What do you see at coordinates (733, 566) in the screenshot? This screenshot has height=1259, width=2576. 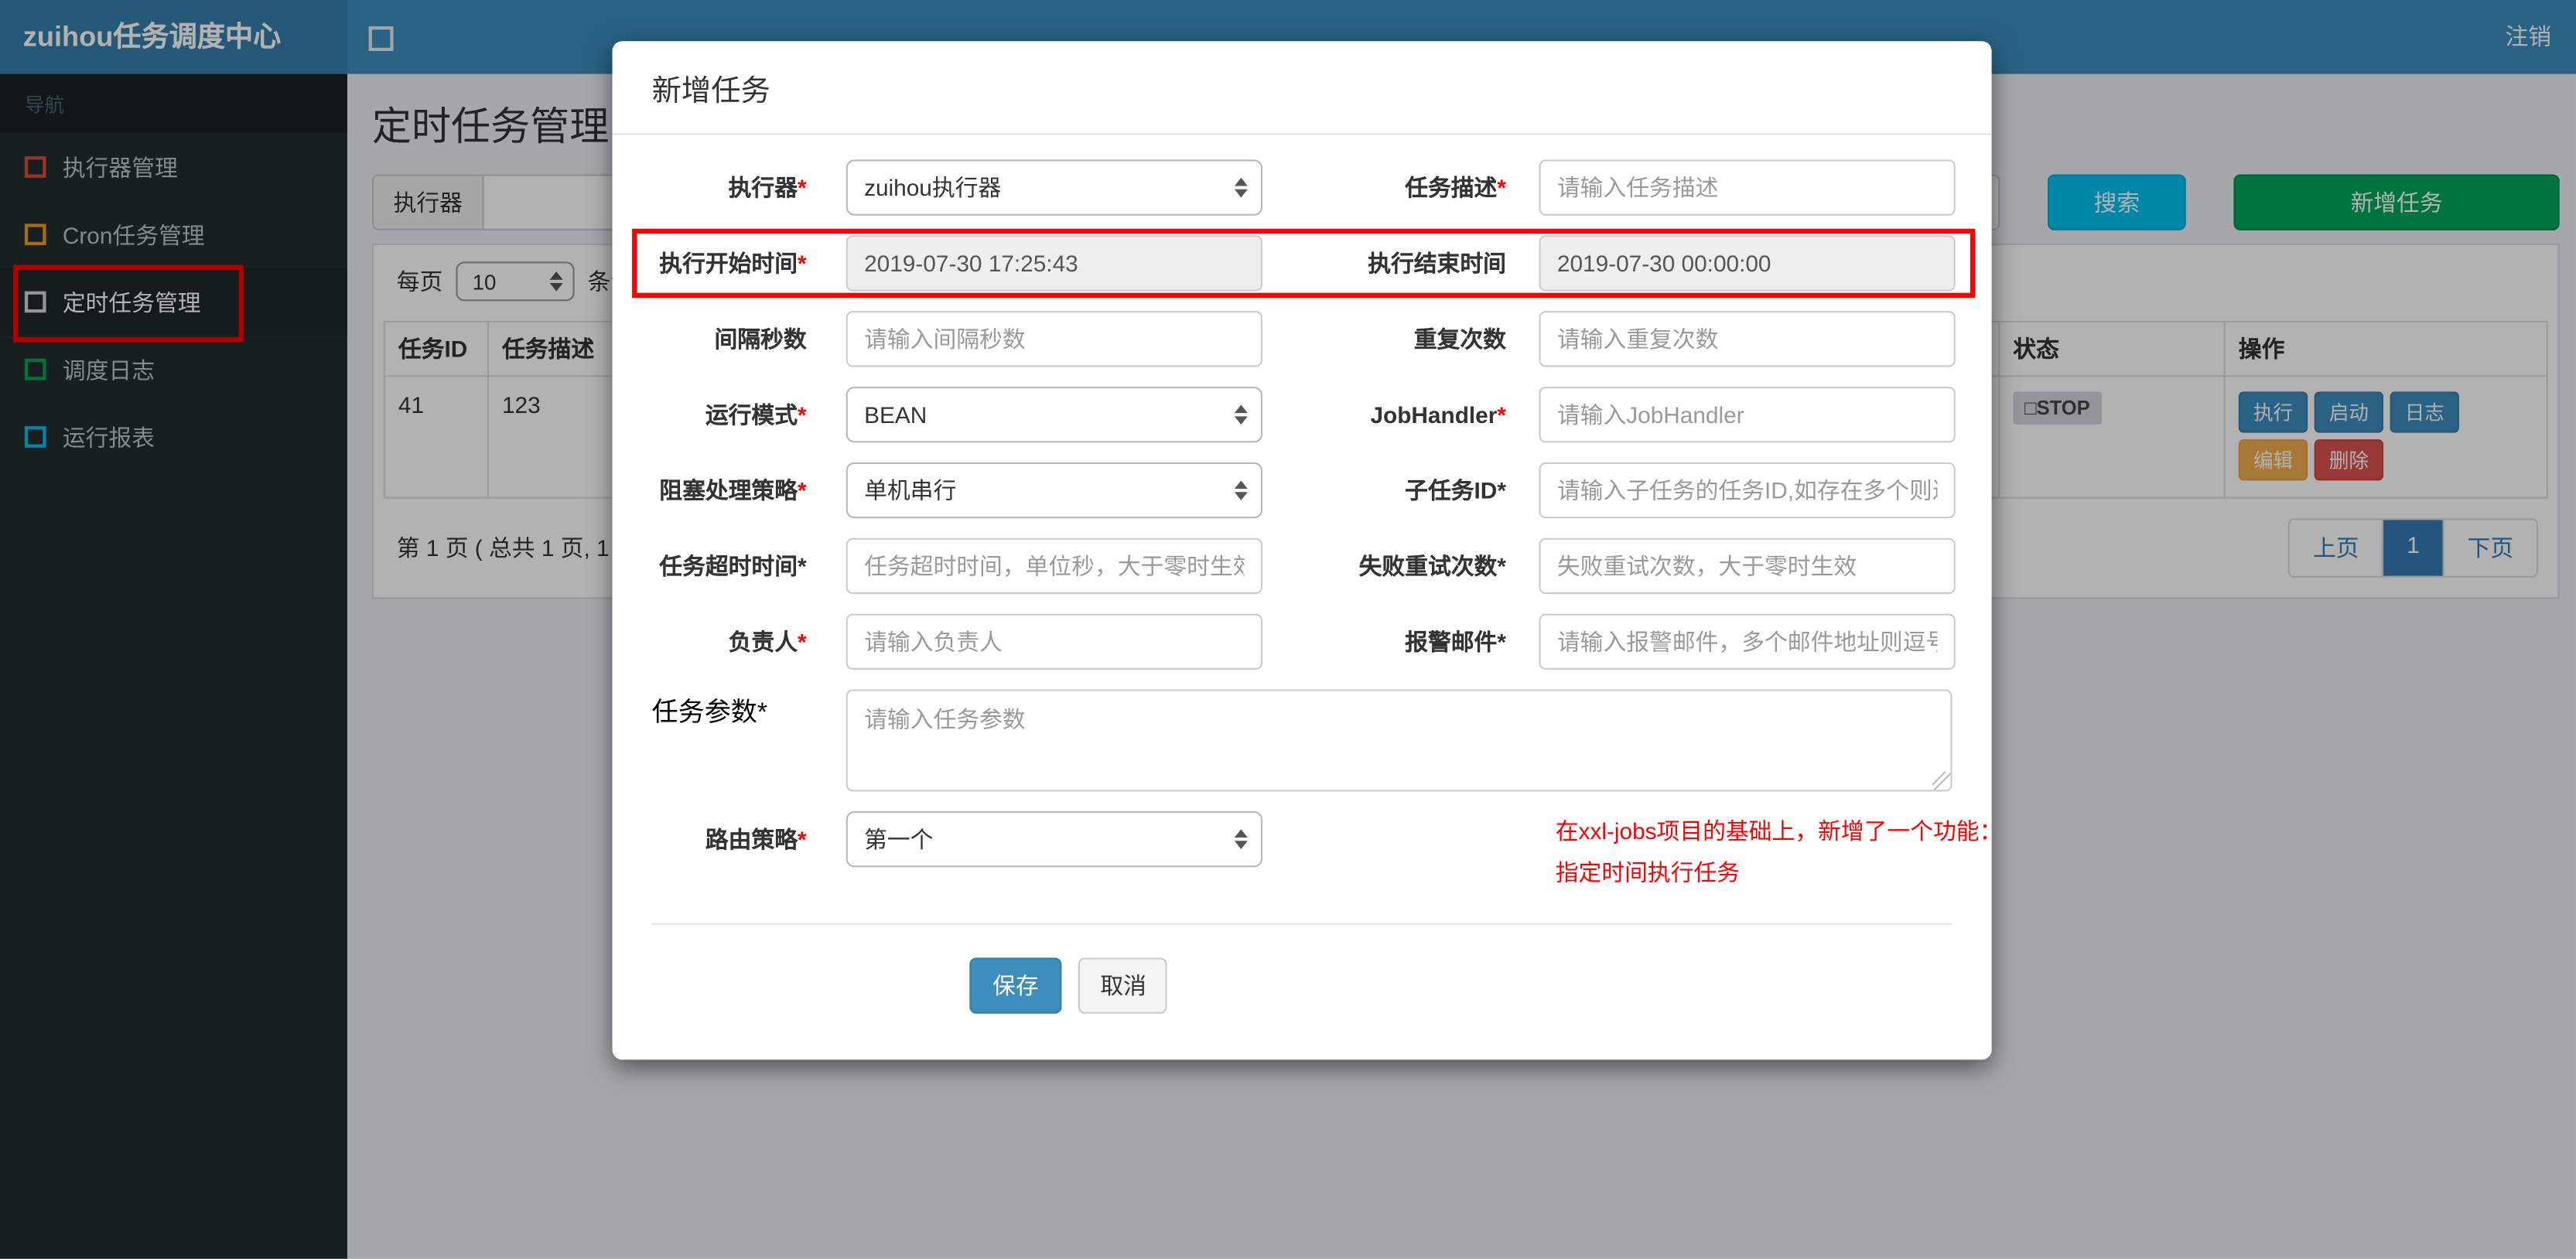 I see `timeout-label: 任务超时时间*` at bounding box center [733, 566].